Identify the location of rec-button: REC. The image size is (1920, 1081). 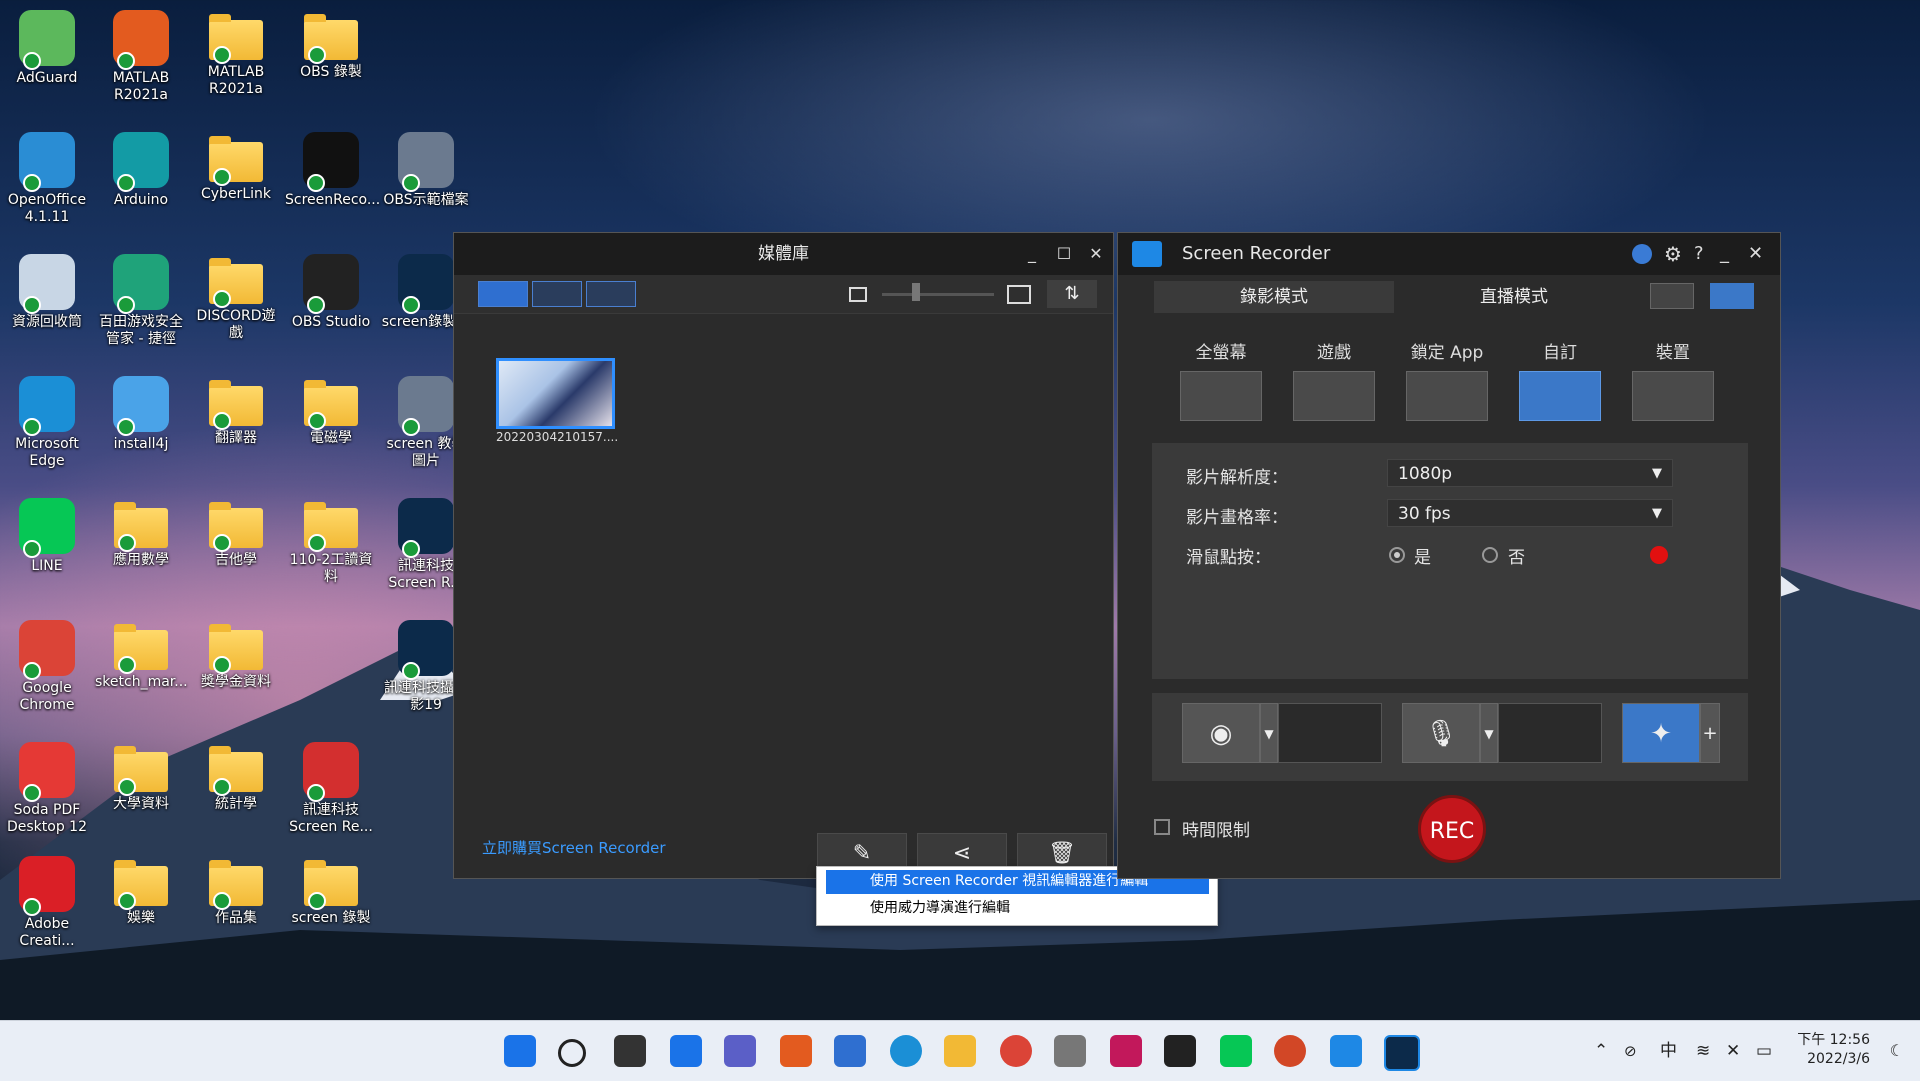
(1452, 829).